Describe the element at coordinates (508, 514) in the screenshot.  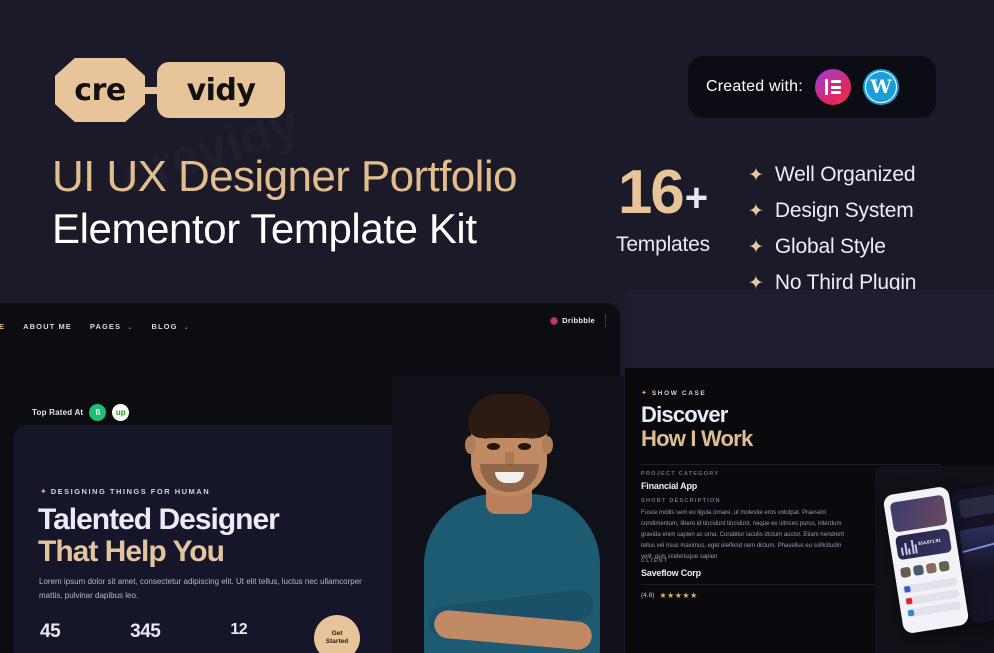
I see `designer-portrait-photo` at that location.